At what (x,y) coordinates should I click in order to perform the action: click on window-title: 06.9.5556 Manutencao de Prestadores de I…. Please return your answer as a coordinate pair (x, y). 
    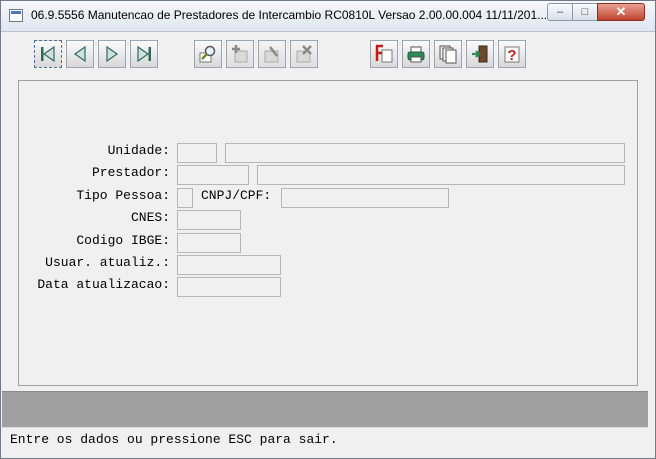
    Looking at the image, I should click on (289, 15).